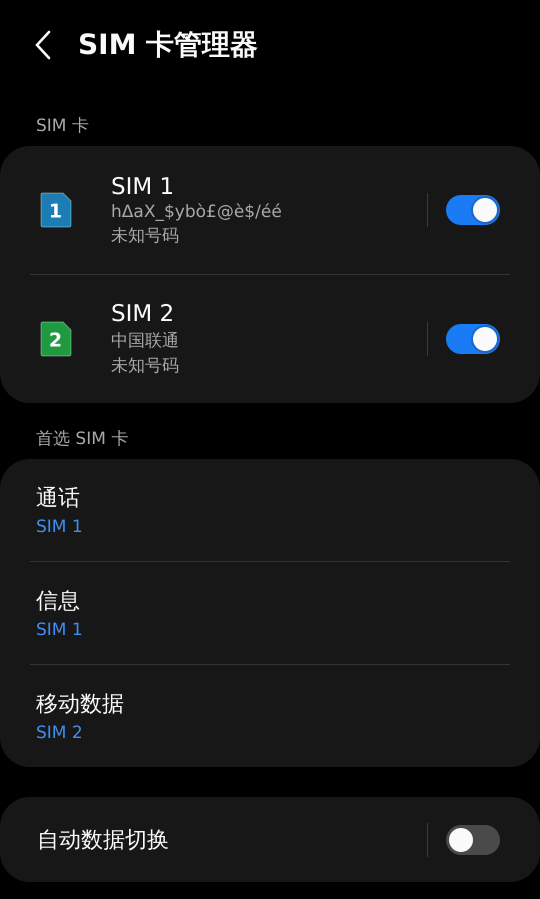  I want to click on back-button, so click(43, 45).